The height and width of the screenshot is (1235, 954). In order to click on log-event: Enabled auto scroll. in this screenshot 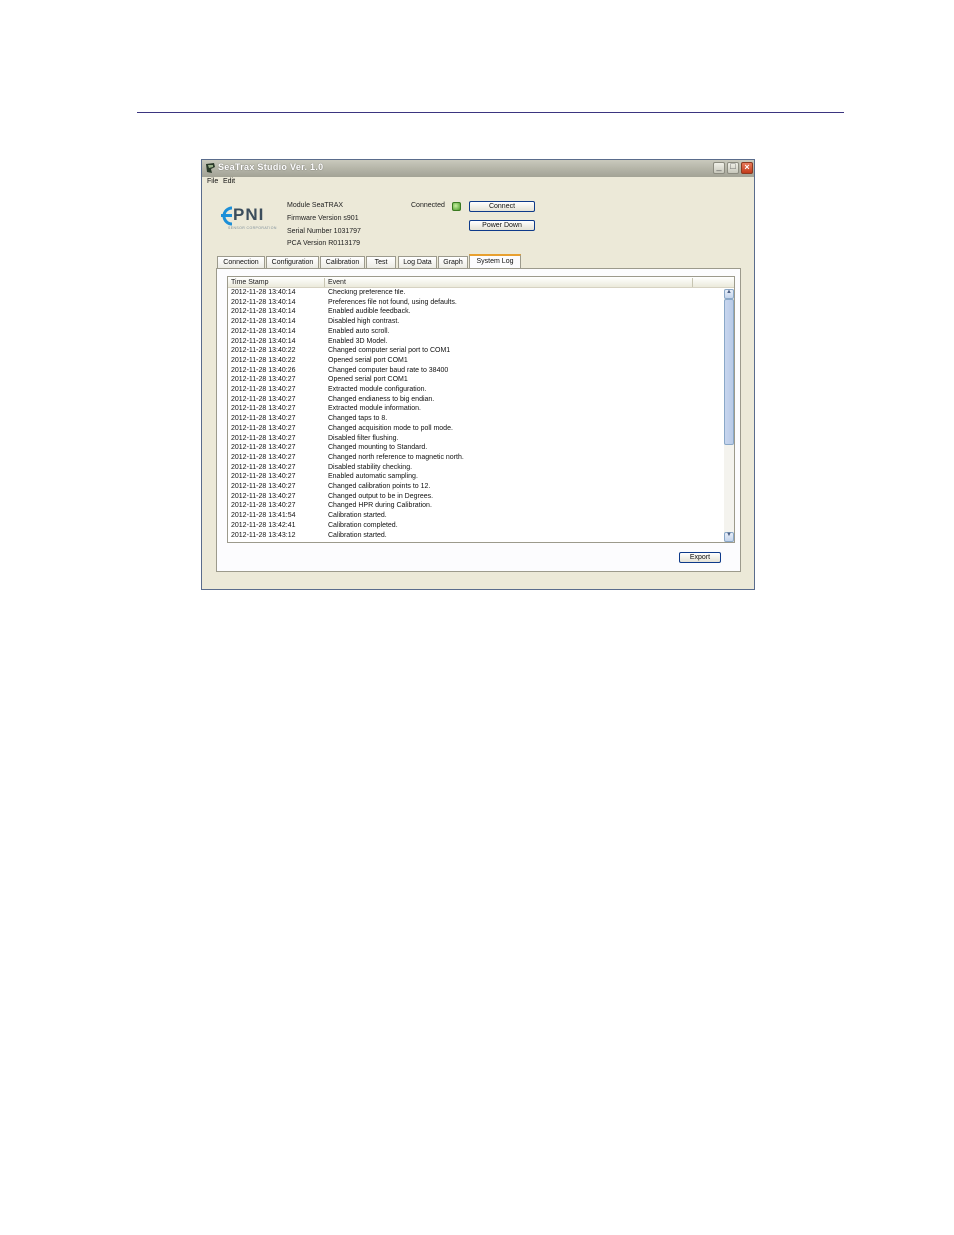, I will do `click(359, 331)`.